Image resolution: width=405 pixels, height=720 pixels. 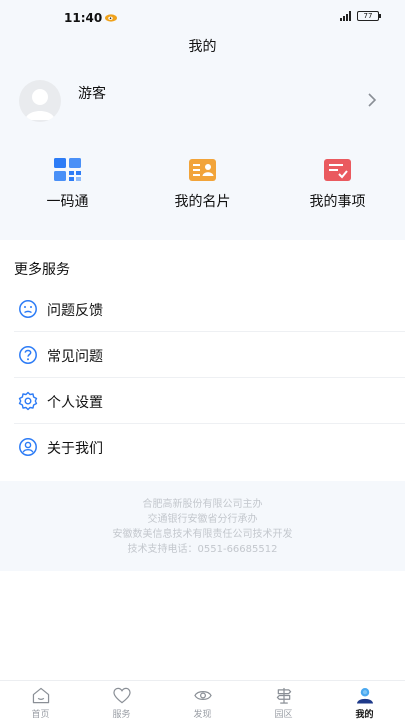 What do you see at coordinates (202, 47) in the screenshot?
I see `page-title: 我的` at bounding box center [202, 47].